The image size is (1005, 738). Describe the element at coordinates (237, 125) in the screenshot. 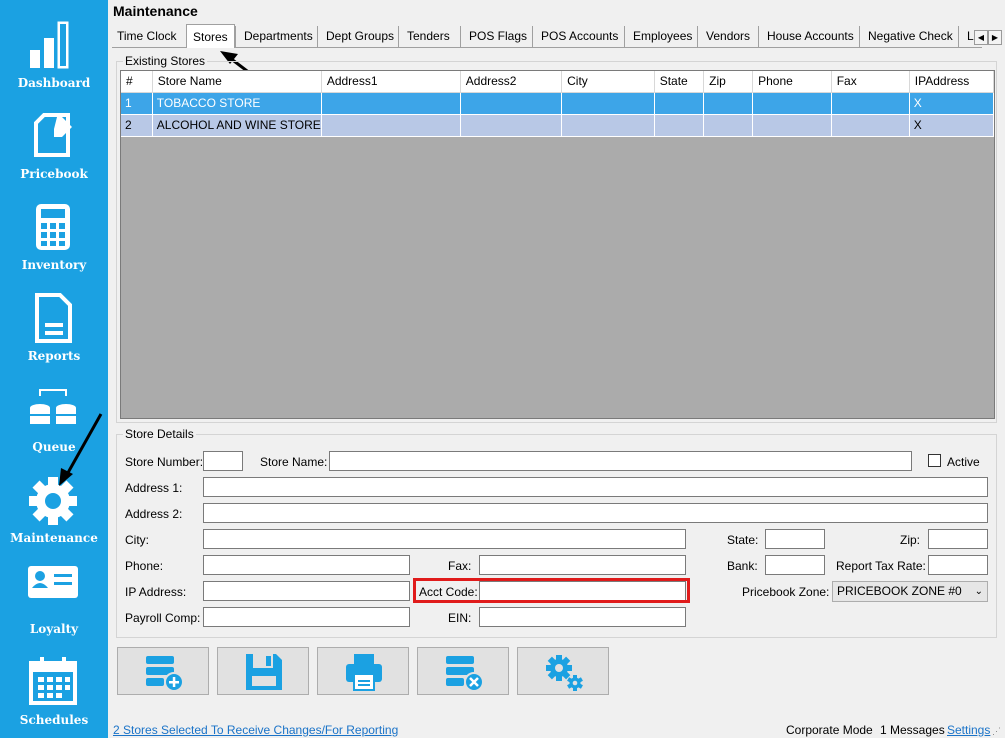

I see `table-cell: ALCOHOL AND WINE STORE` at that location.